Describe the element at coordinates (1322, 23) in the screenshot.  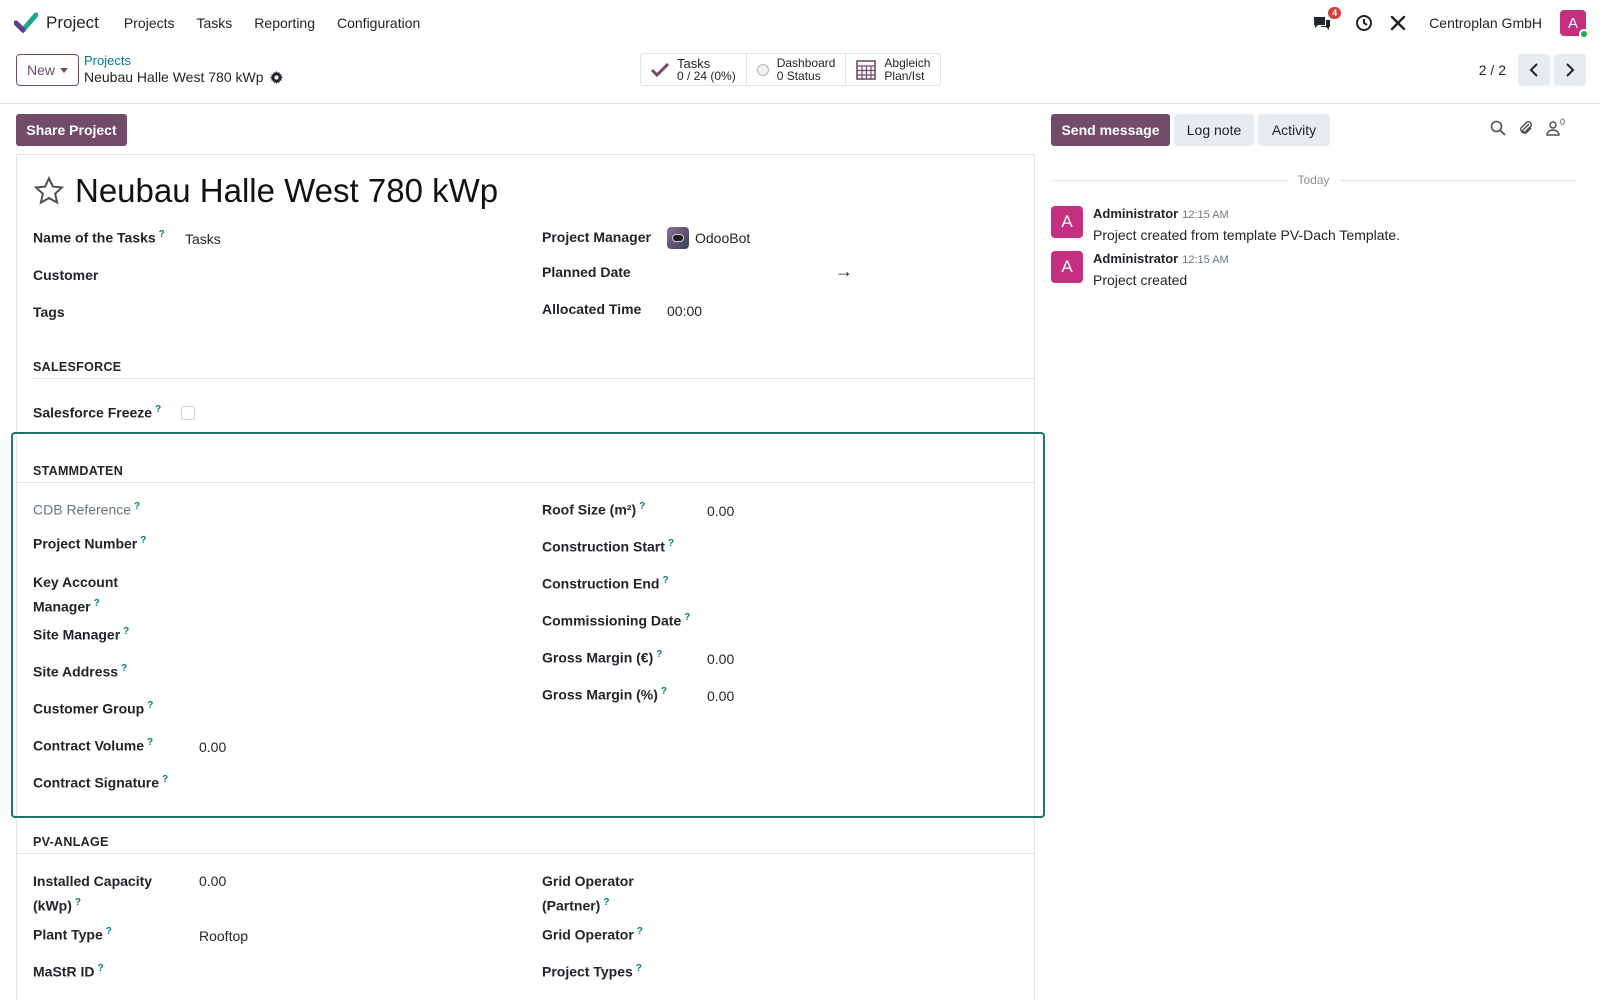
I see `chat-icon` at that location.